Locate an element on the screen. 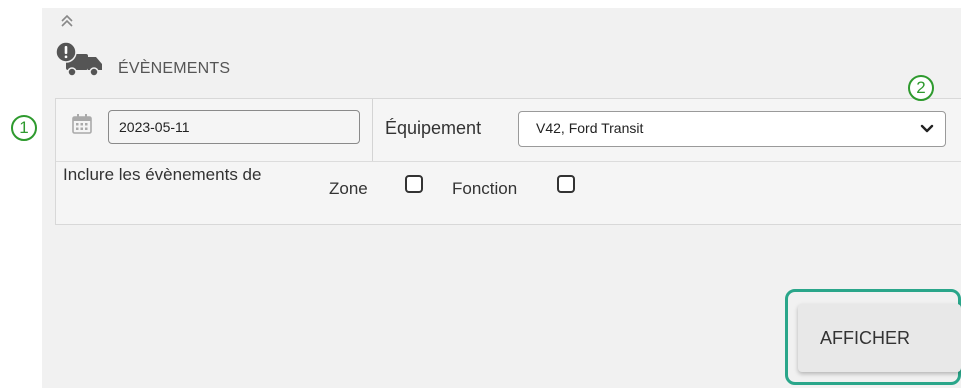 This screenshot has width=961, height=388. callout-marker-2: 2 is located at coordinates (921, 88).